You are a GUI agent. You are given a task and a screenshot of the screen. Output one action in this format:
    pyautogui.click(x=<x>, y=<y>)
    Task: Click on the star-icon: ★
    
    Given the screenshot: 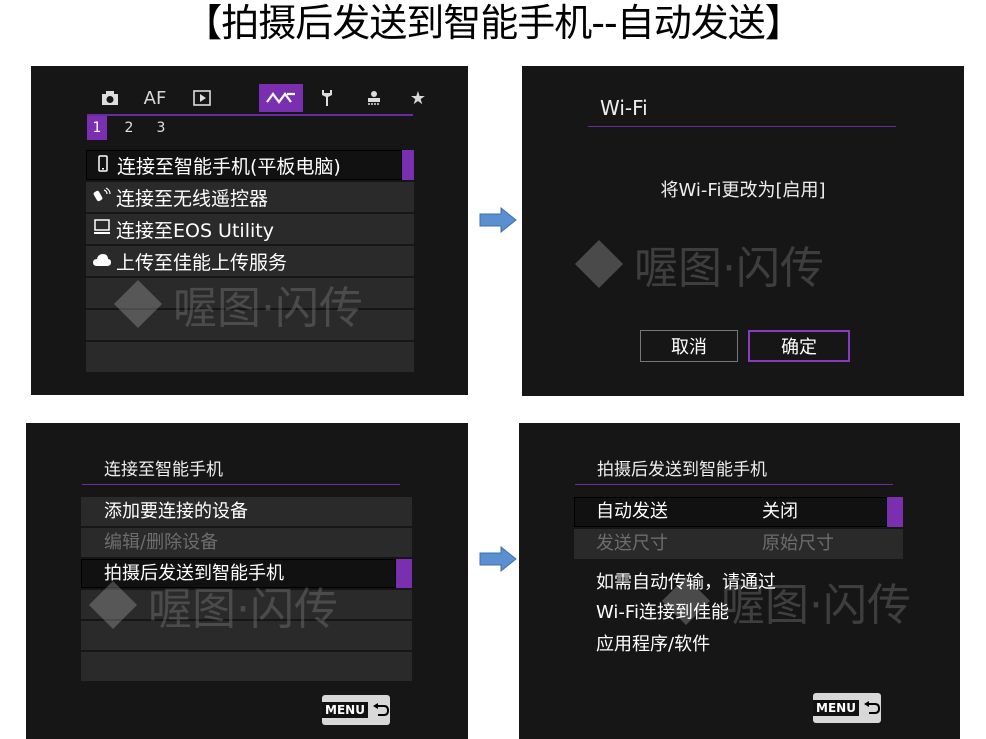 What is the action you would take?
    pyautogui.click(x=418, y=98)
    